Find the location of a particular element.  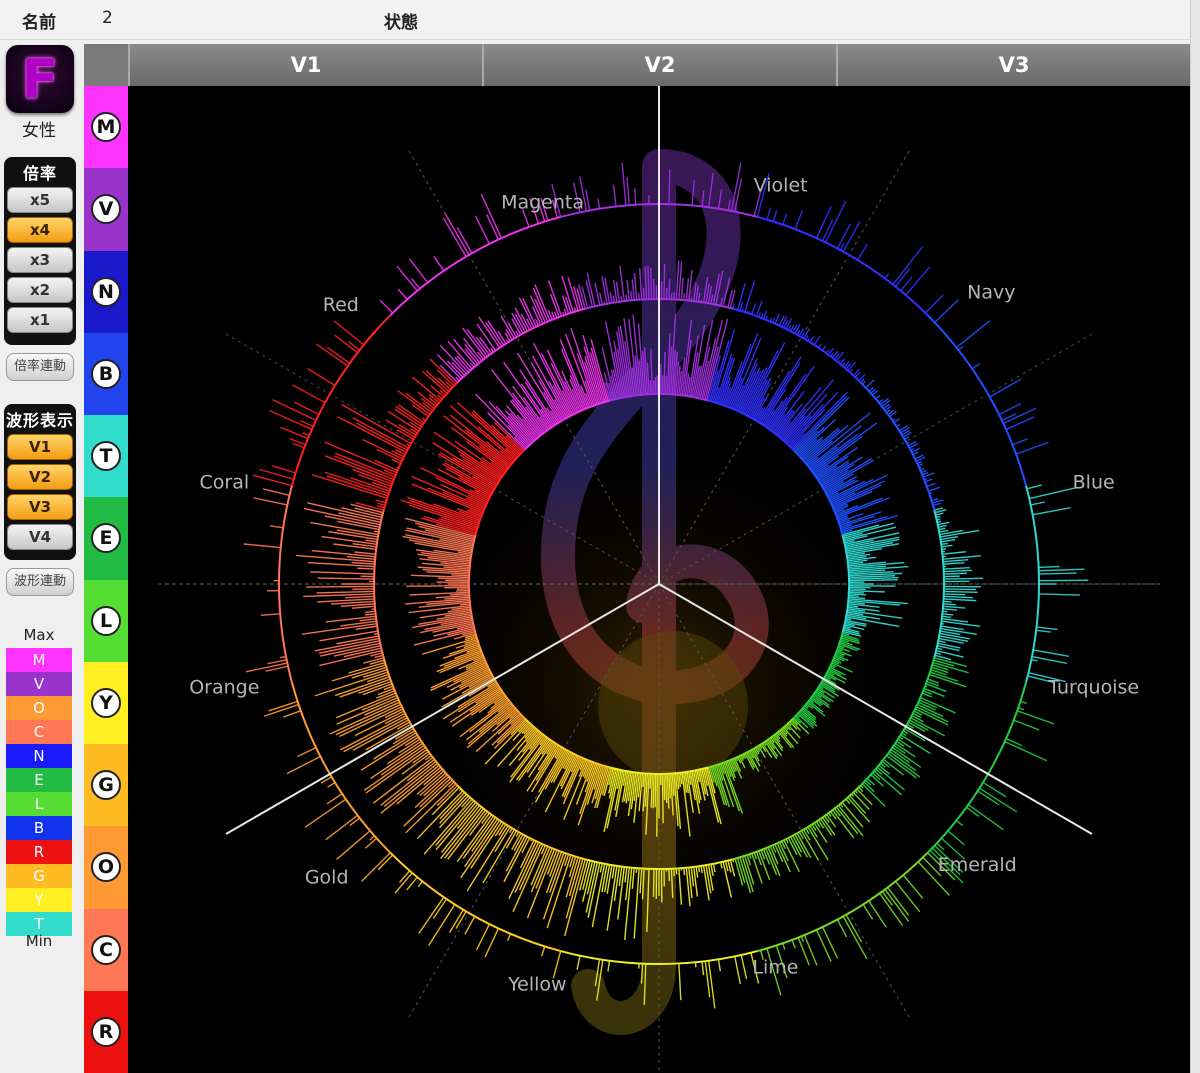

colorbar-letter: N is located at coordinates (106, 291).